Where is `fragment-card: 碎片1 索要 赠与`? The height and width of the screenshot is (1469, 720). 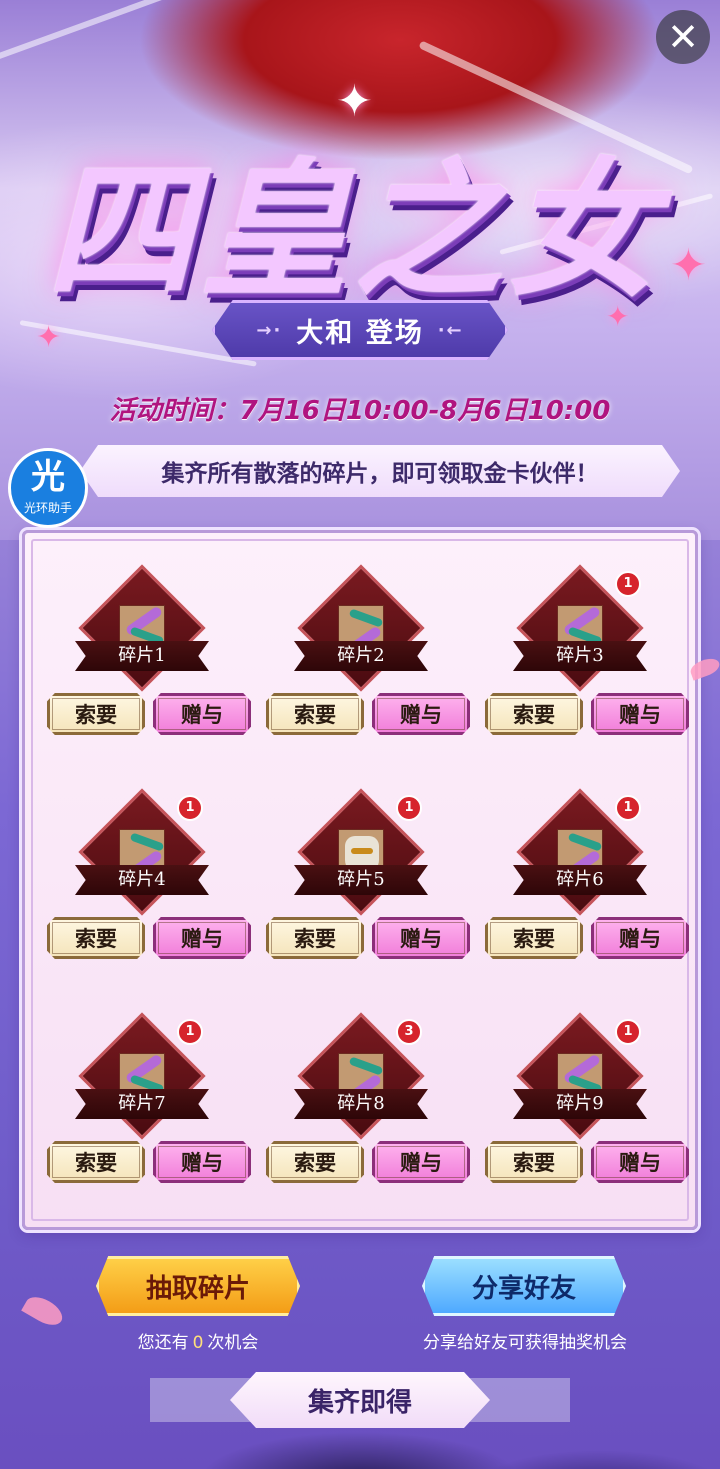
fragment-card: 碎片1 索要 赠与 is located at coordinates (142, 653).